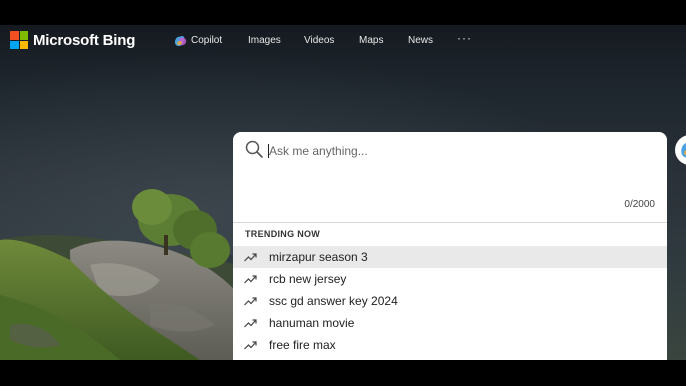 This screenshot has width=686, height=386. Describe the element at coordinates (450, 257) in the screenshot. I see `trending-item: mirzapur season 3` at that location.